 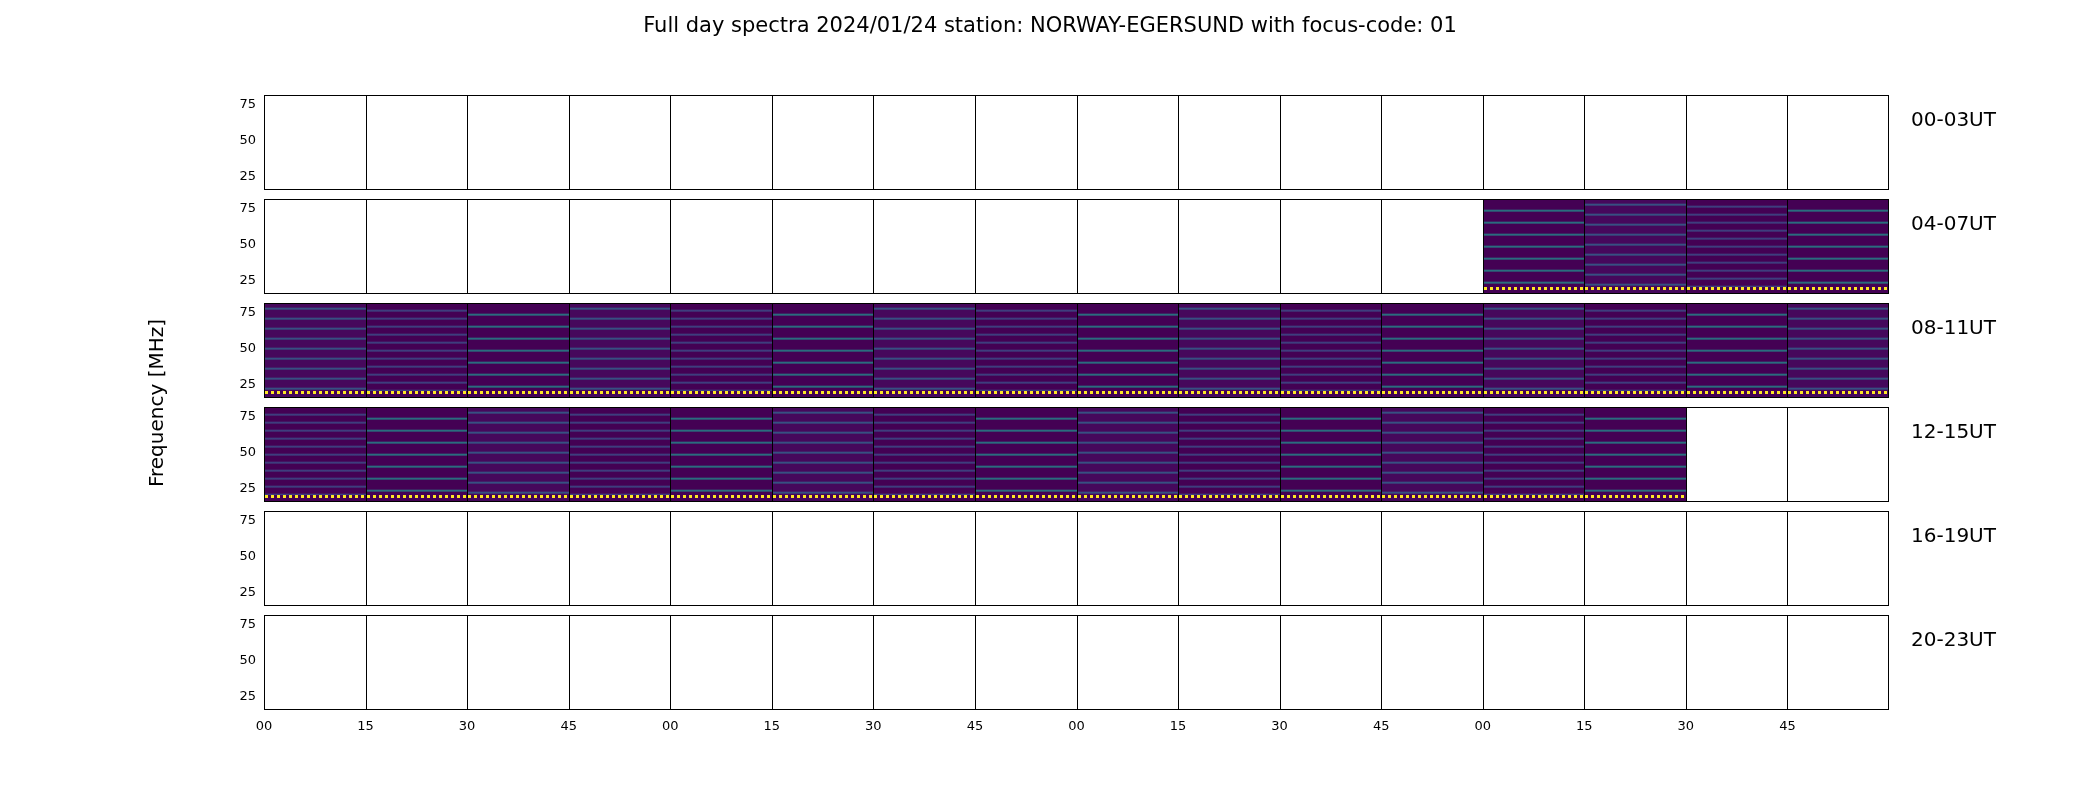 I want to click on y-axis-label: Frequency [MHz], so click(x=155, y=403).